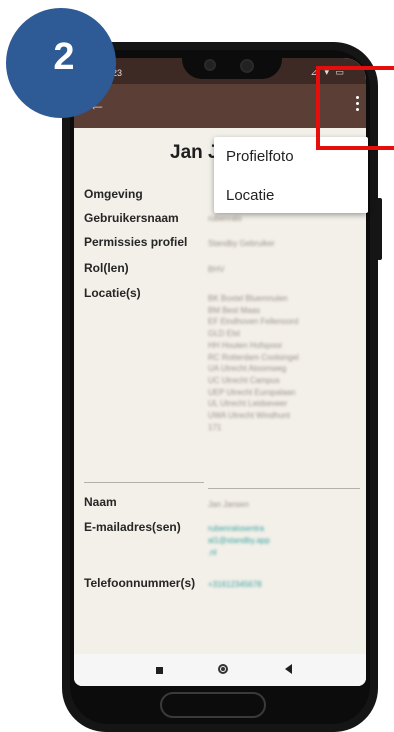  What do you see at coordinates (260, 156) in the screenshot?
I see `menu-item-profielfoto: Profielfoto` at bounding box center [260, 156].